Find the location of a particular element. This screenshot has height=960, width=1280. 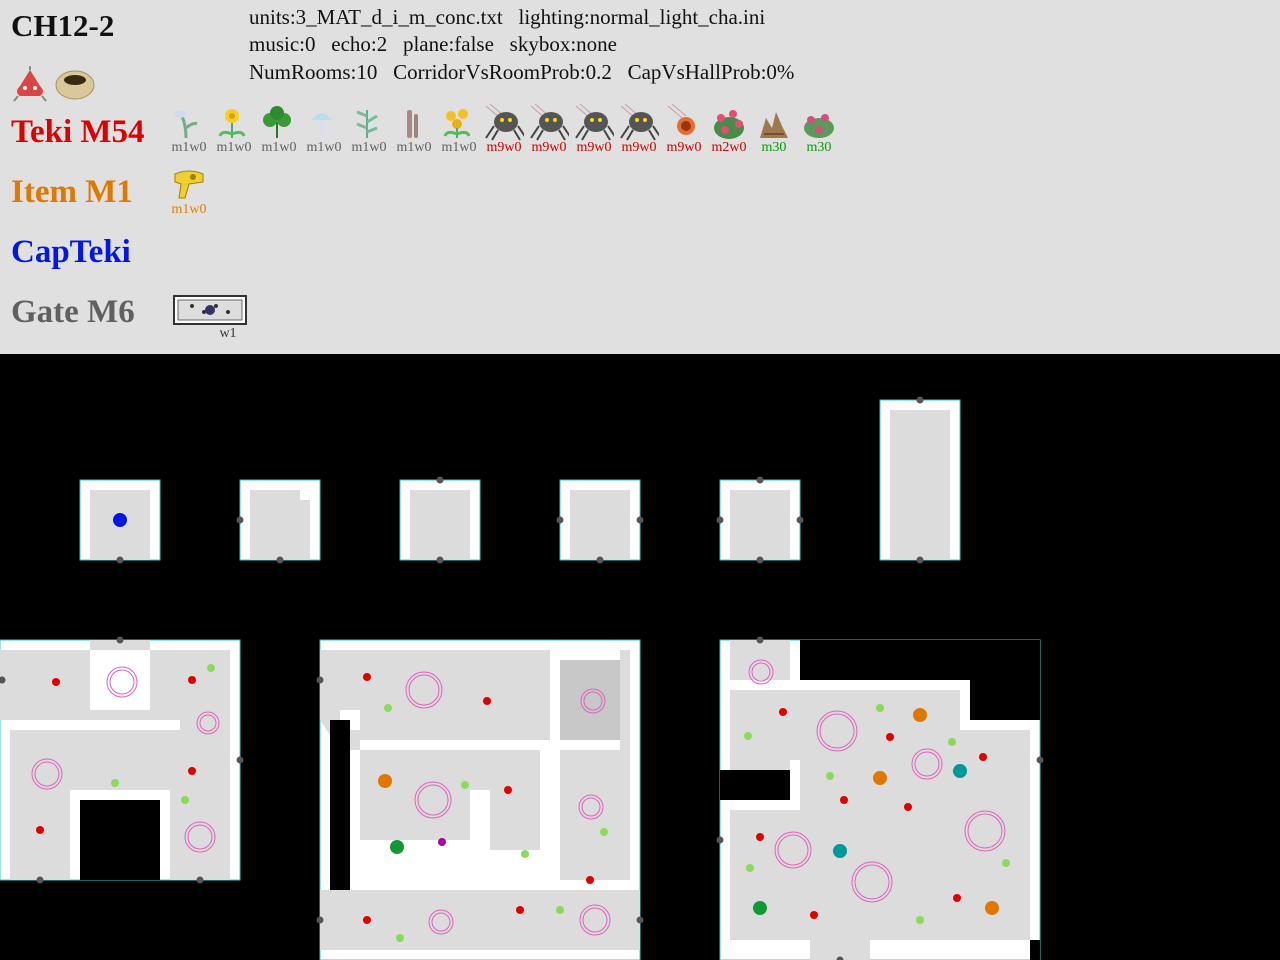

teki-row-label: Teki M54 is located at coordinates (78, 132).